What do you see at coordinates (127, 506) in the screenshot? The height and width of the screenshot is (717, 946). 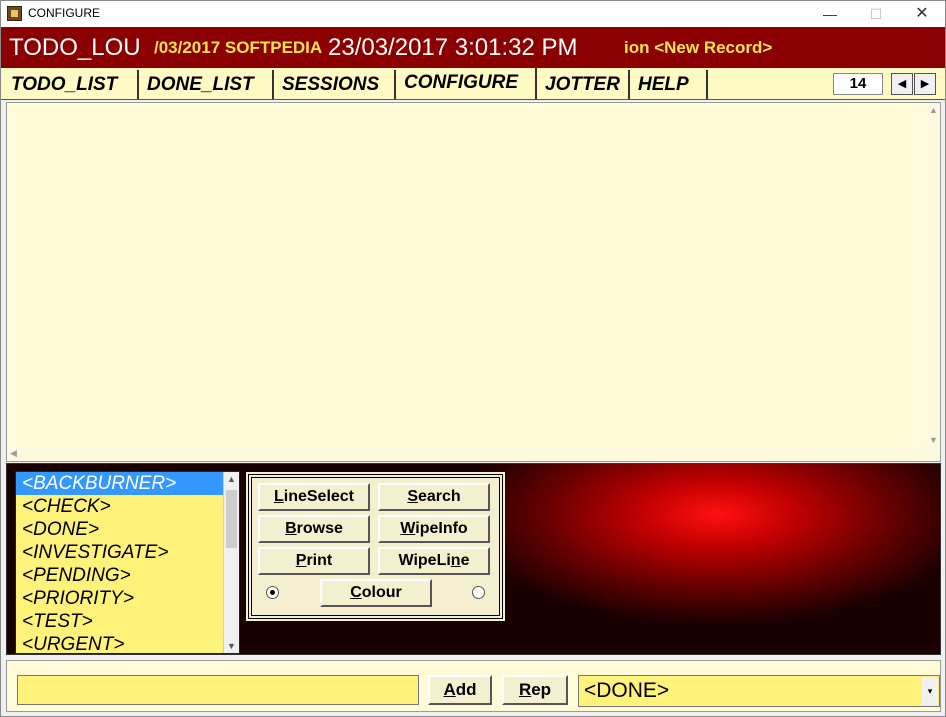 I see `category-item: <CHECK>` at bounding box center [127, 506].